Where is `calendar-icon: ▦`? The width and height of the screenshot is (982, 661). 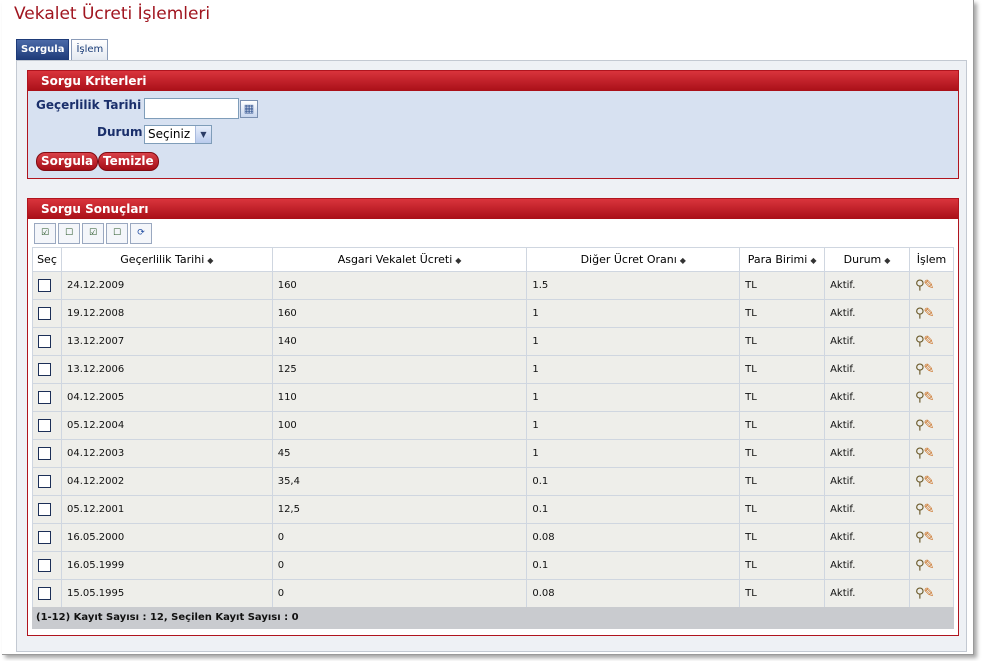
calendar-icon: ▦ is located at coordinates (249, 109).